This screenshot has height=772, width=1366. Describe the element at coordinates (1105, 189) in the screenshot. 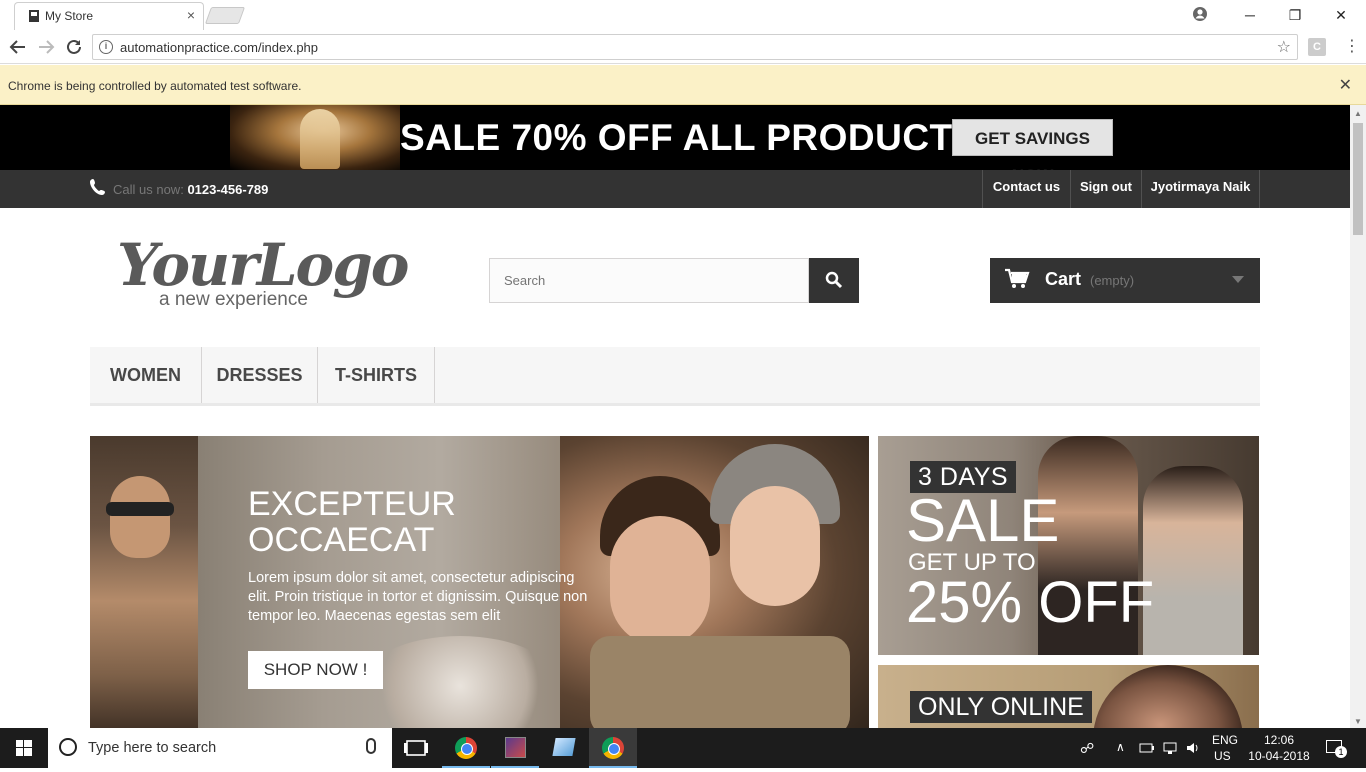

I see `sign-out-link: Sign out` at that location.